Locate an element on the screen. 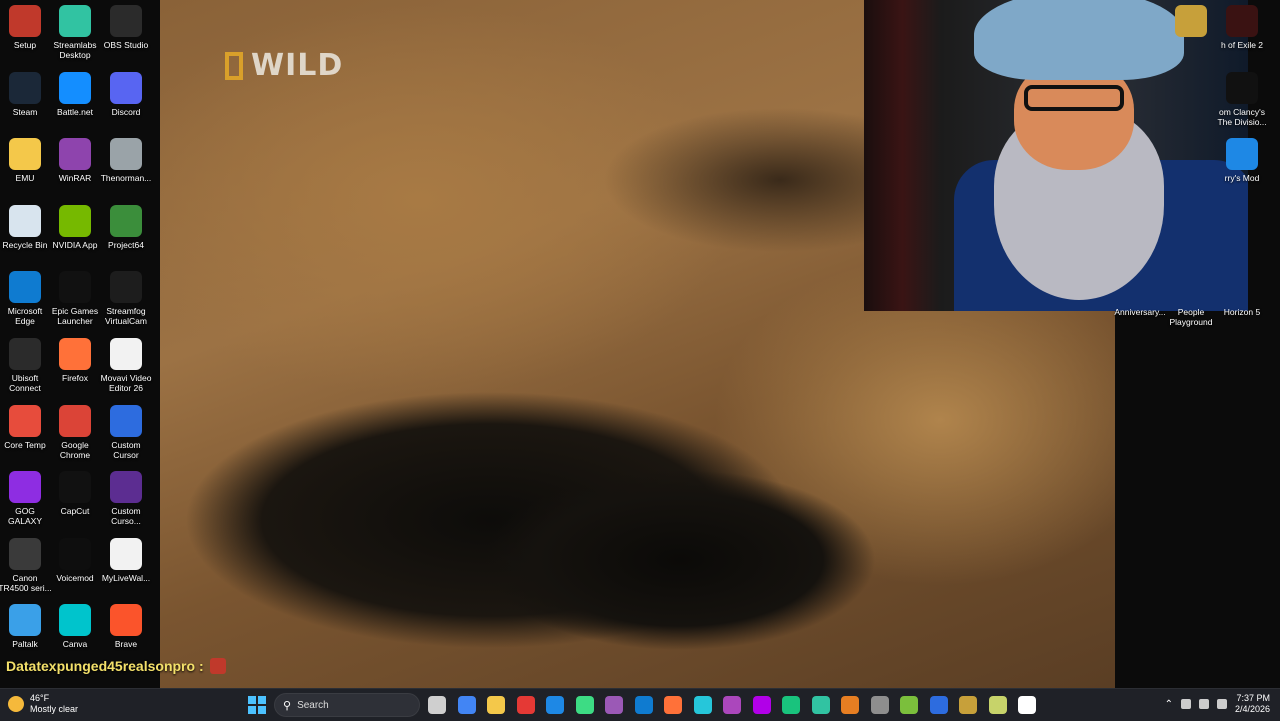 Image resolution: width=1280 pixels, height=721 pixels. desktop-shortcut: Firefox is located at coordinates (75, 360).